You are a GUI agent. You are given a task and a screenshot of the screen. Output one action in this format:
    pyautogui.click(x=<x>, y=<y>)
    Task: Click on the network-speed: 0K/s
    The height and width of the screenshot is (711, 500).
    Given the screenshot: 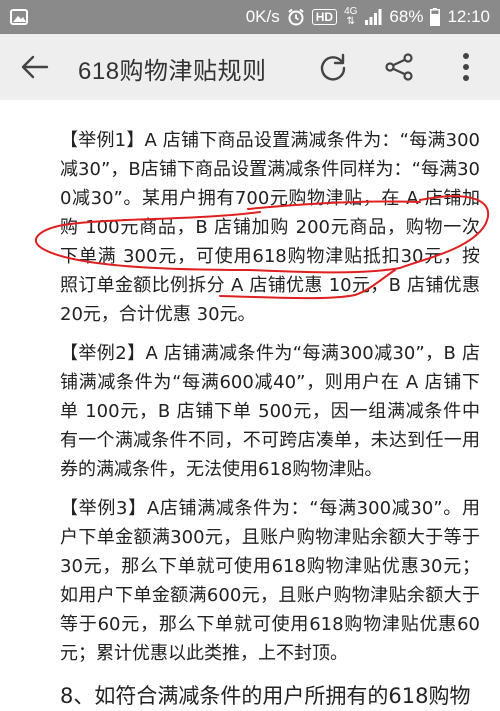 What is the action you would take?
    pyautogui.click(x=262, y=16)
    